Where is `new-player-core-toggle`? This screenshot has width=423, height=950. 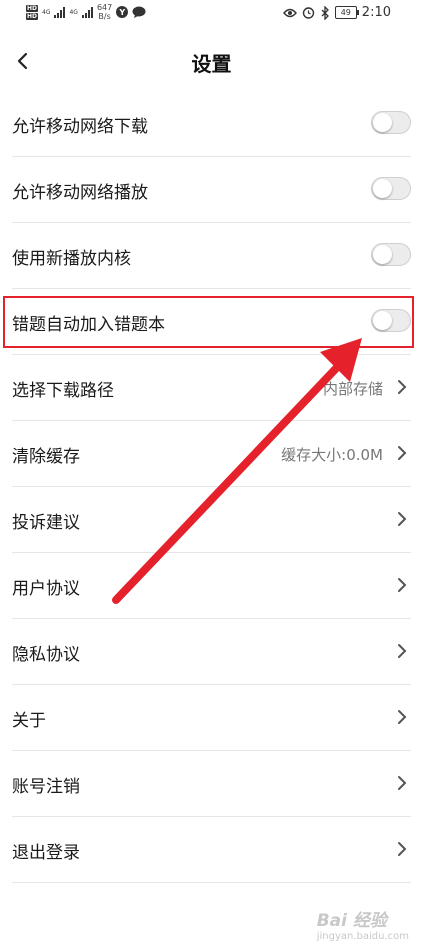
new-player-core-toggle is located at coordinates (391, 254).